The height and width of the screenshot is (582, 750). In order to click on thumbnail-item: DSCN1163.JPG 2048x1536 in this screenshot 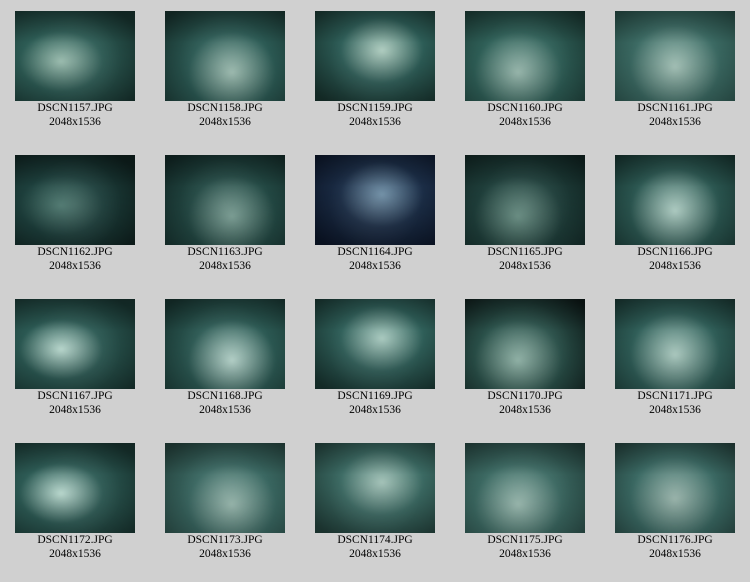, I will do `click(225, 216)`.